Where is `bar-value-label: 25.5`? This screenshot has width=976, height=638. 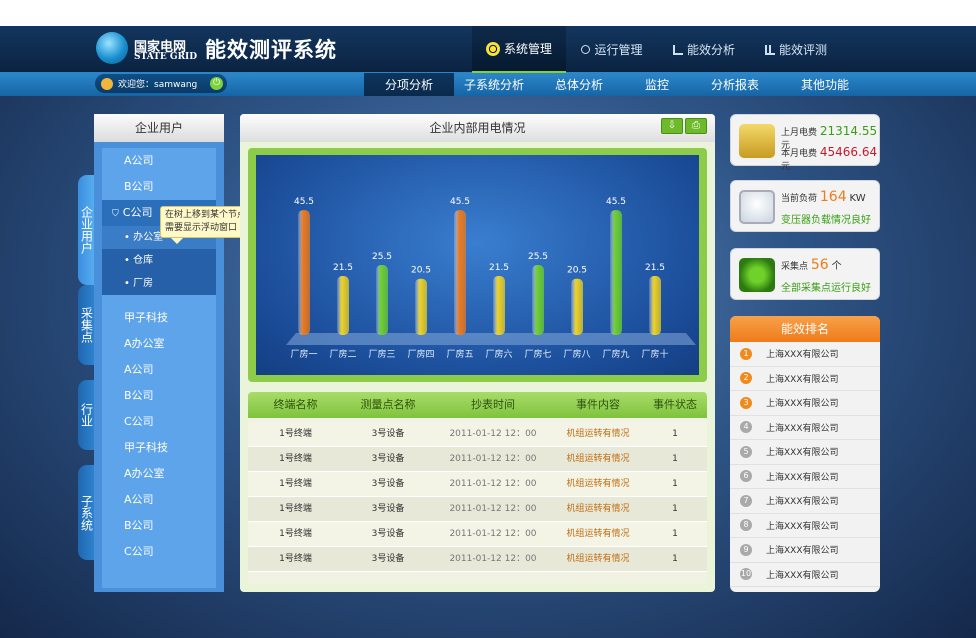
bar-value-label: 25.5 is located at coordinates (538, 257).